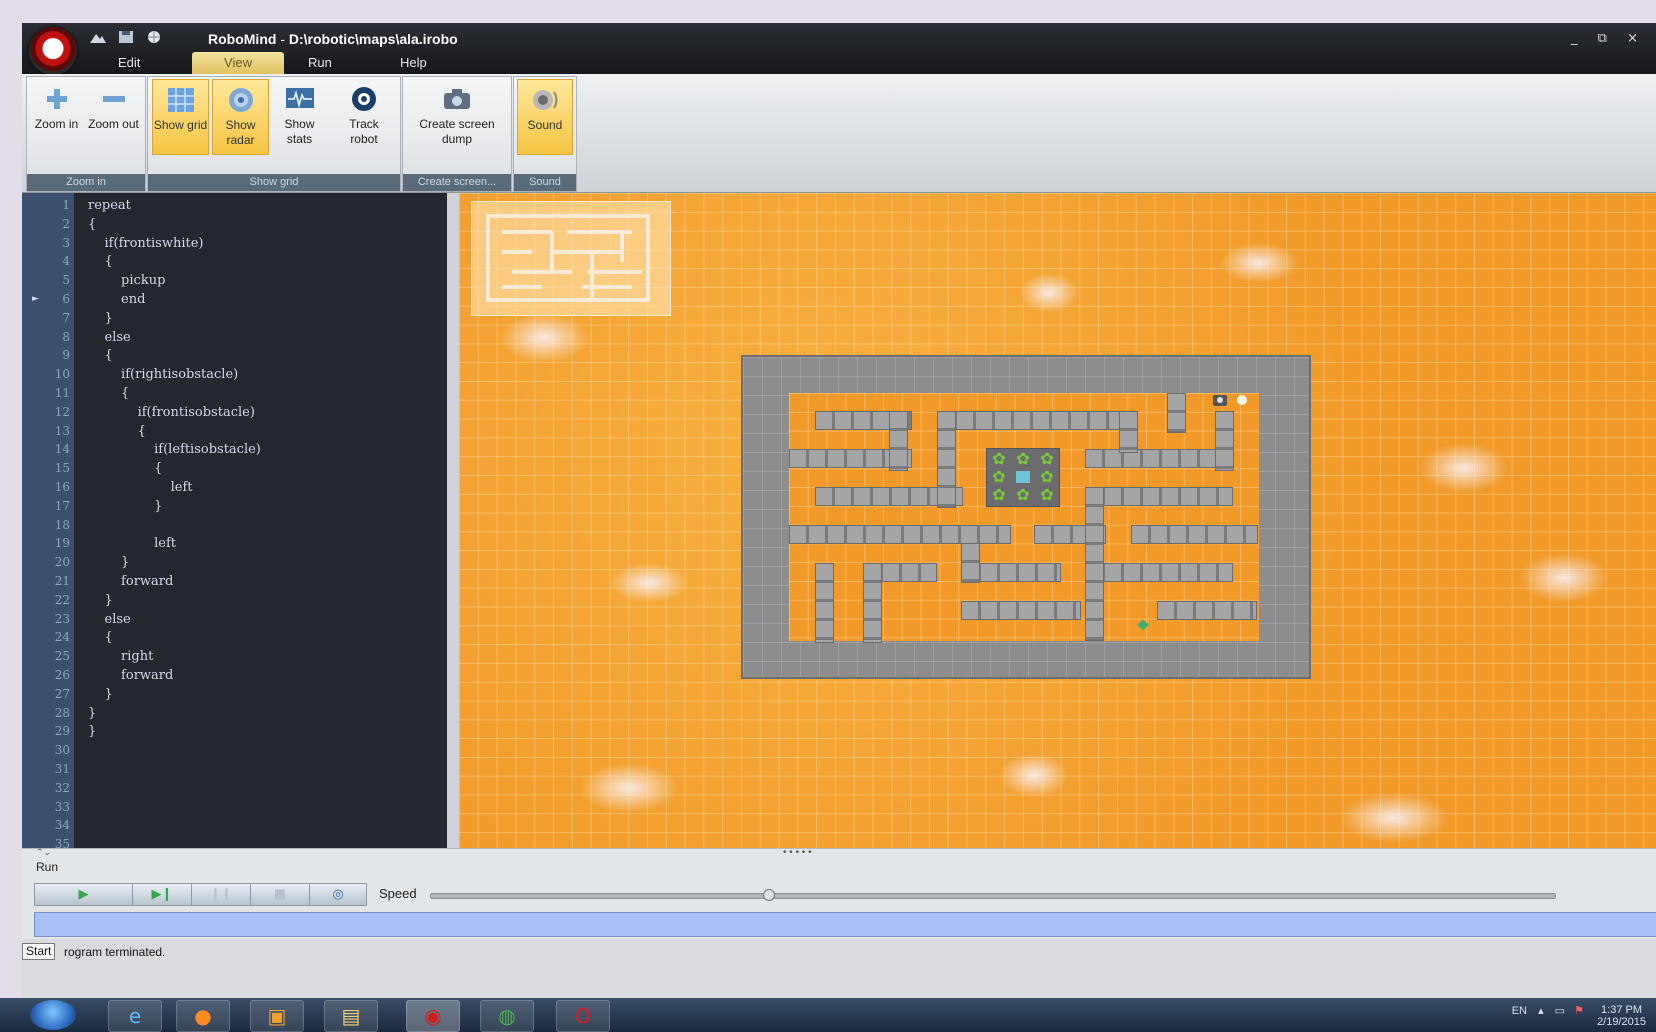 The width and height of the screenshot is (1656, 1032). I want to click on clock: 1:37 PM 2/19/2015, so click(1621, 1016).